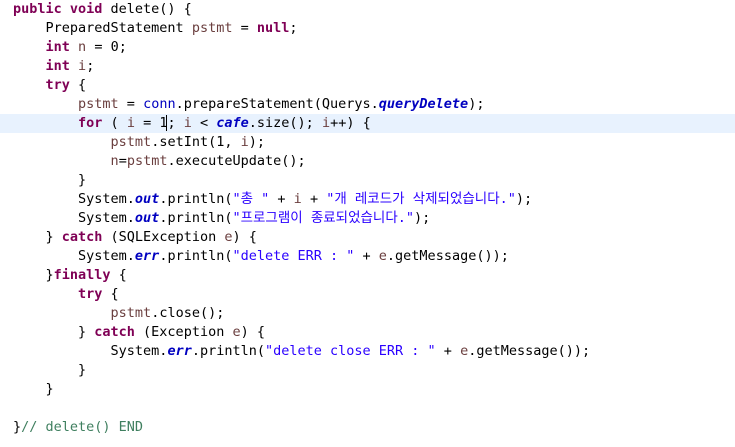 This screenshot has height=447, width=735. Describe the element at coordinates (367, 9) in the screenshot. I see `code-line: public void delete() {` at that location.